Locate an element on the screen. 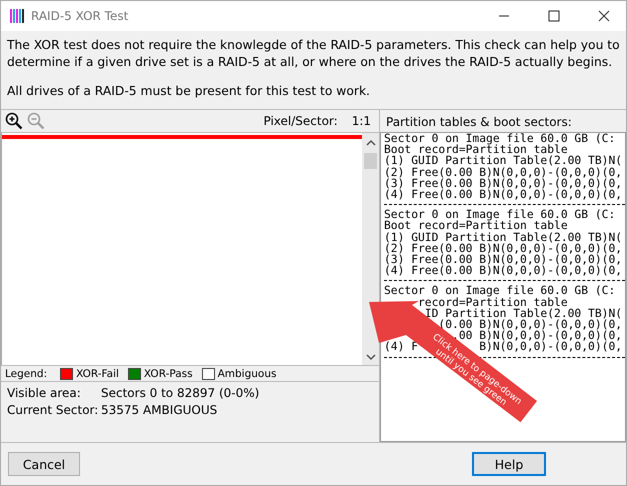  scrollbar is located at coordinates (370, 249).